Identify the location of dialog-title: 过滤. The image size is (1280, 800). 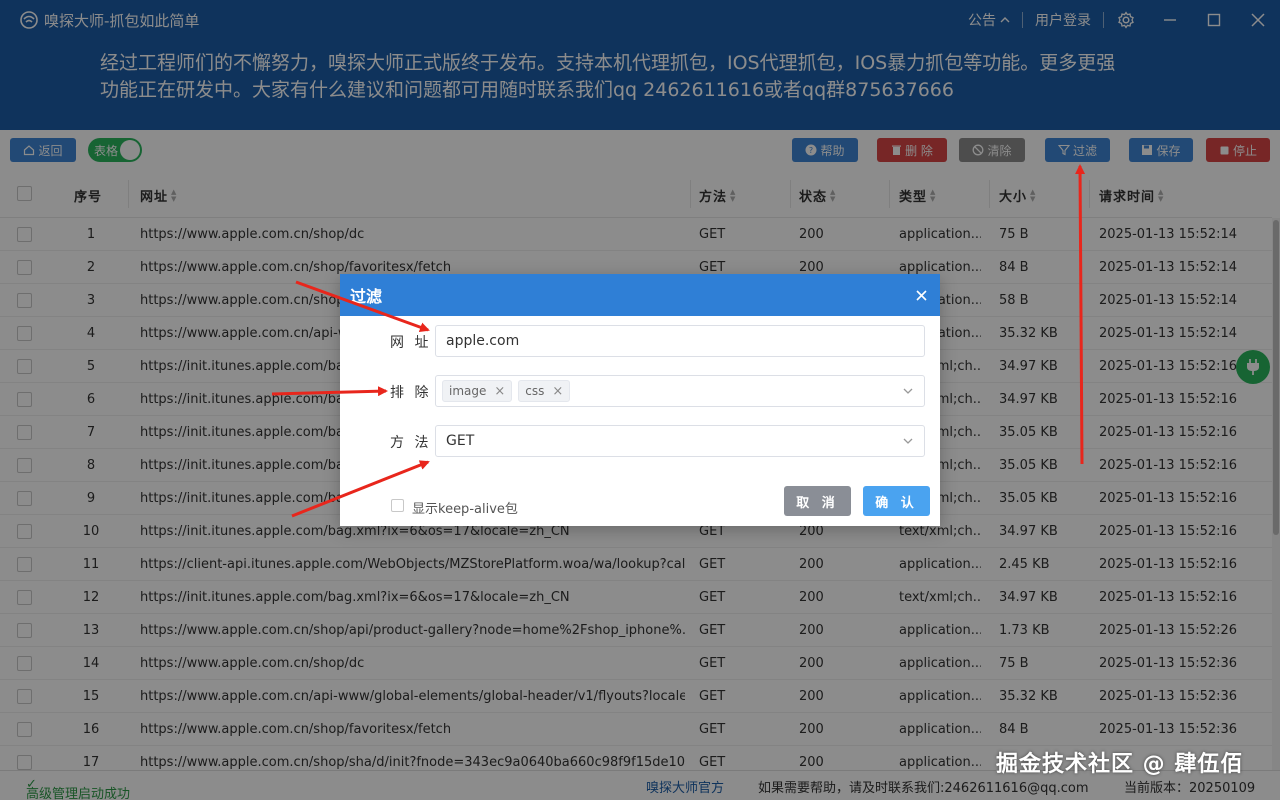
(366, 296).